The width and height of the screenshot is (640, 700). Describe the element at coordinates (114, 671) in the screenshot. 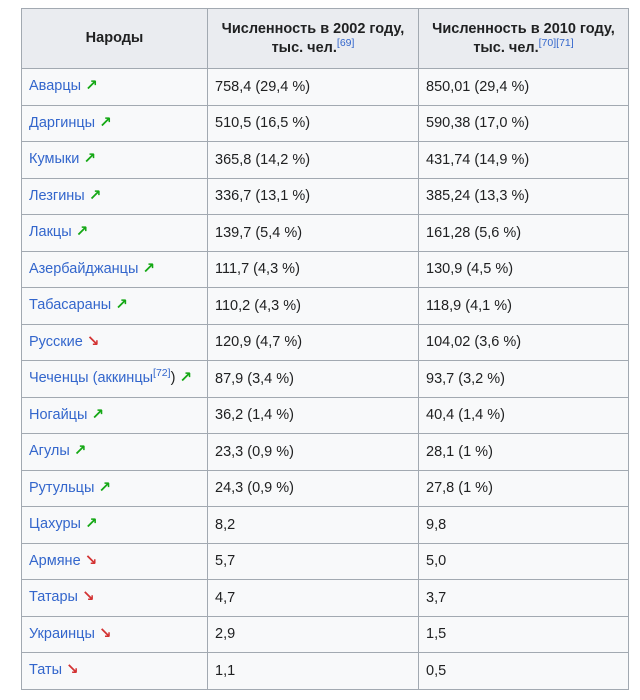

I see `cell-people: Таты ↘` at that location.